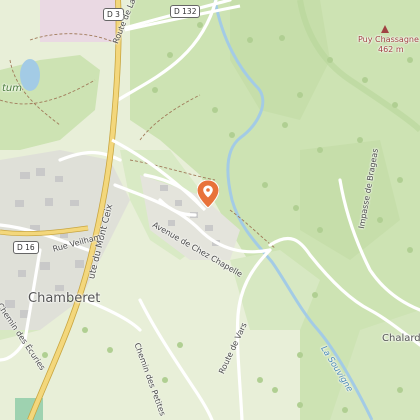  What do you see at coordinates (64, 298) in the screenshot?
I see `place-label-chamberet: Chamberet` at bounding box center [64, 298].